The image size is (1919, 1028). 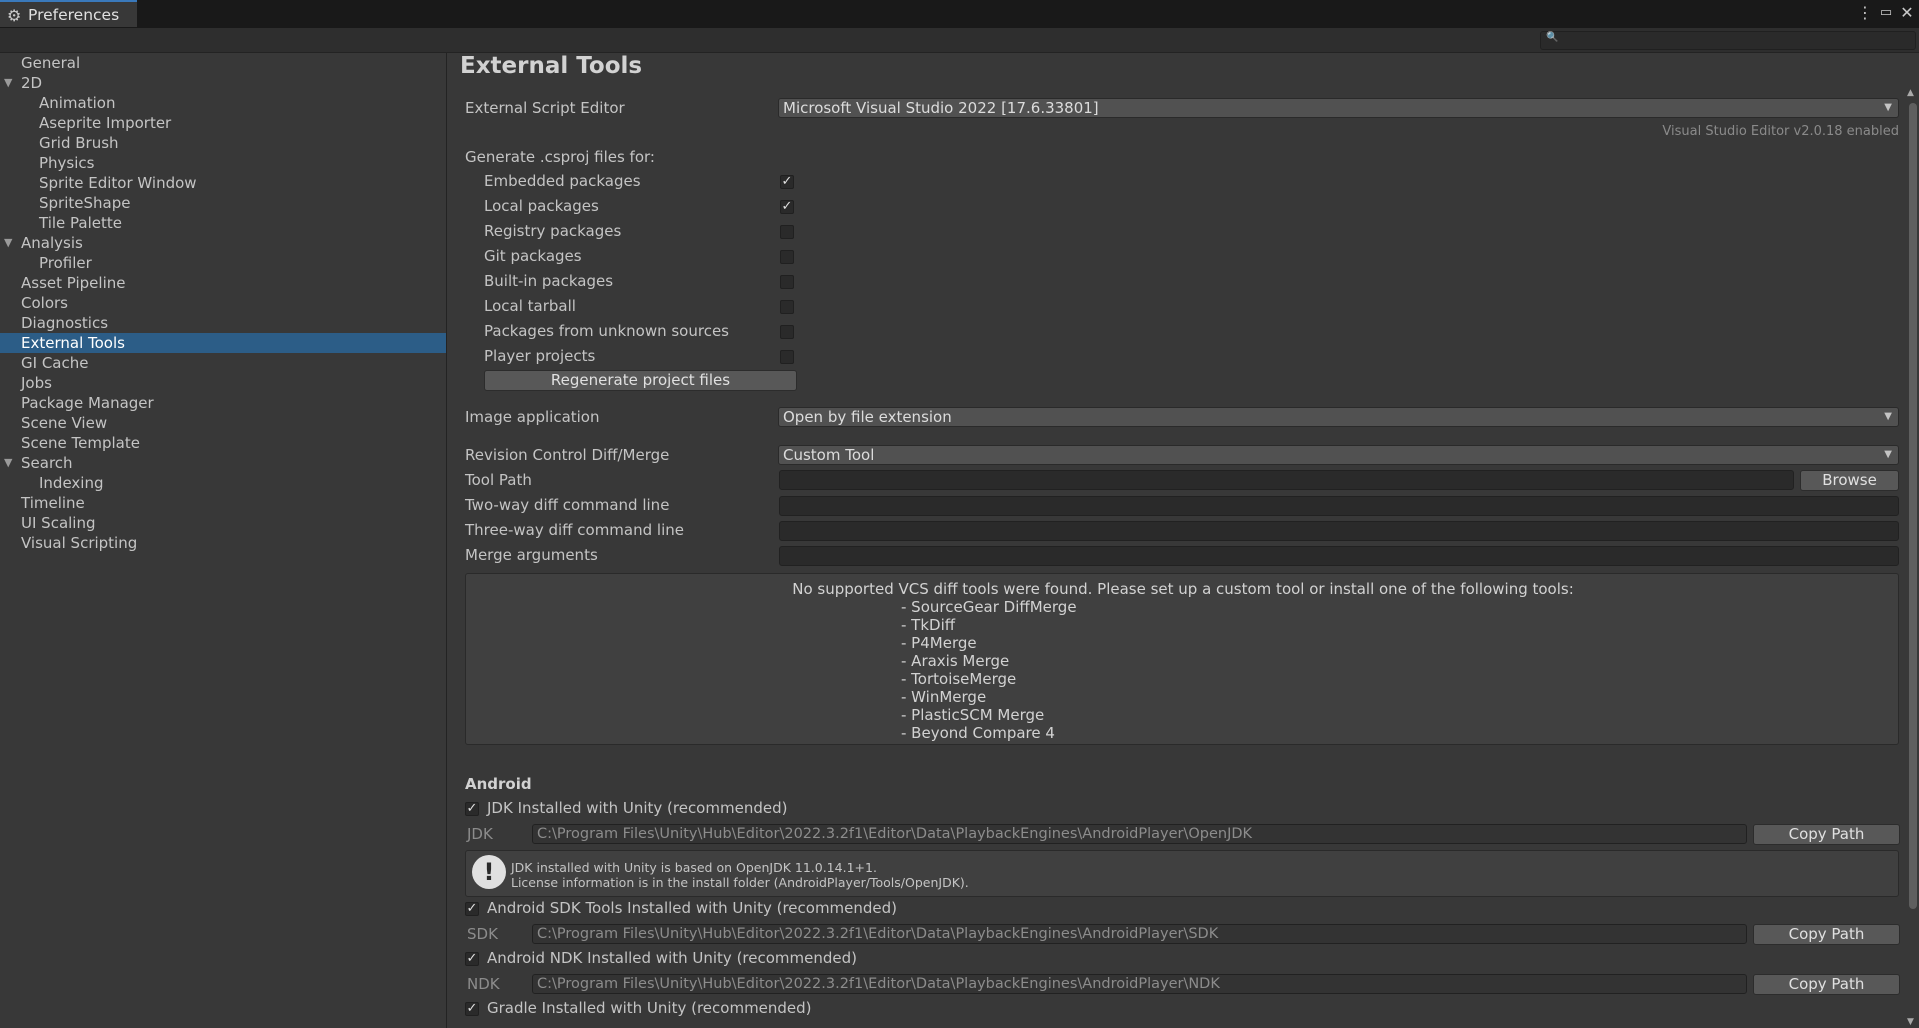 I want to click on sidebar-item-sprite-editor-window: Sprite Editor Window, so click(x=223, y=183).